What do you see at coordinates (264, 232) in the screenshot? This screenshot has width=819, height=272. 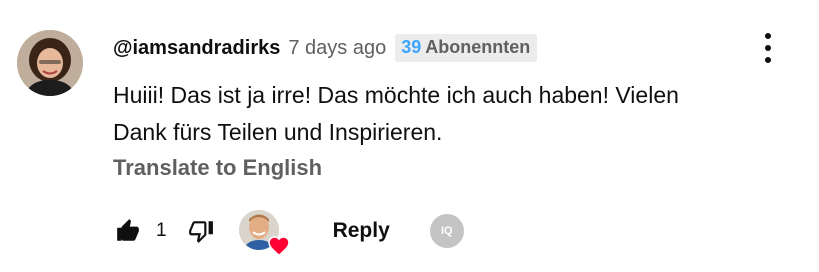 I see `creator-heart-badge` at bounding box center [264, 232].